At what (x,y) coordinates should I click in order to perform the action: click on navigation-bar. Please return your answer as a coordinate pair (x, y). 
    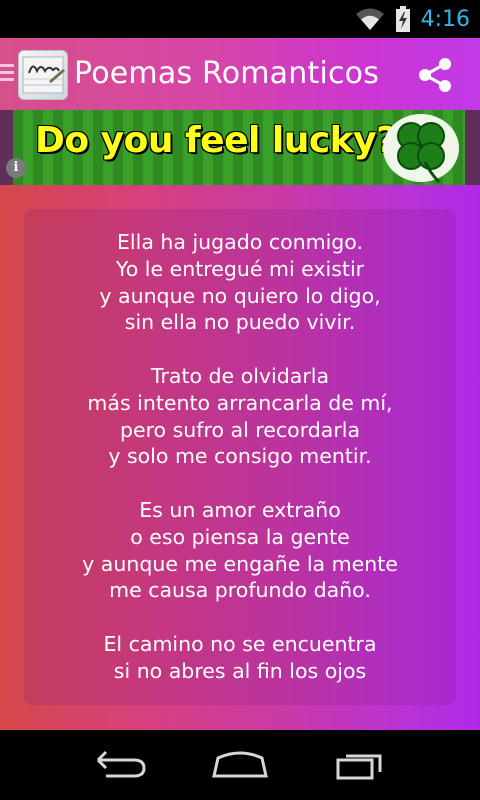
    Looking at the image, I should click on (240, 765).